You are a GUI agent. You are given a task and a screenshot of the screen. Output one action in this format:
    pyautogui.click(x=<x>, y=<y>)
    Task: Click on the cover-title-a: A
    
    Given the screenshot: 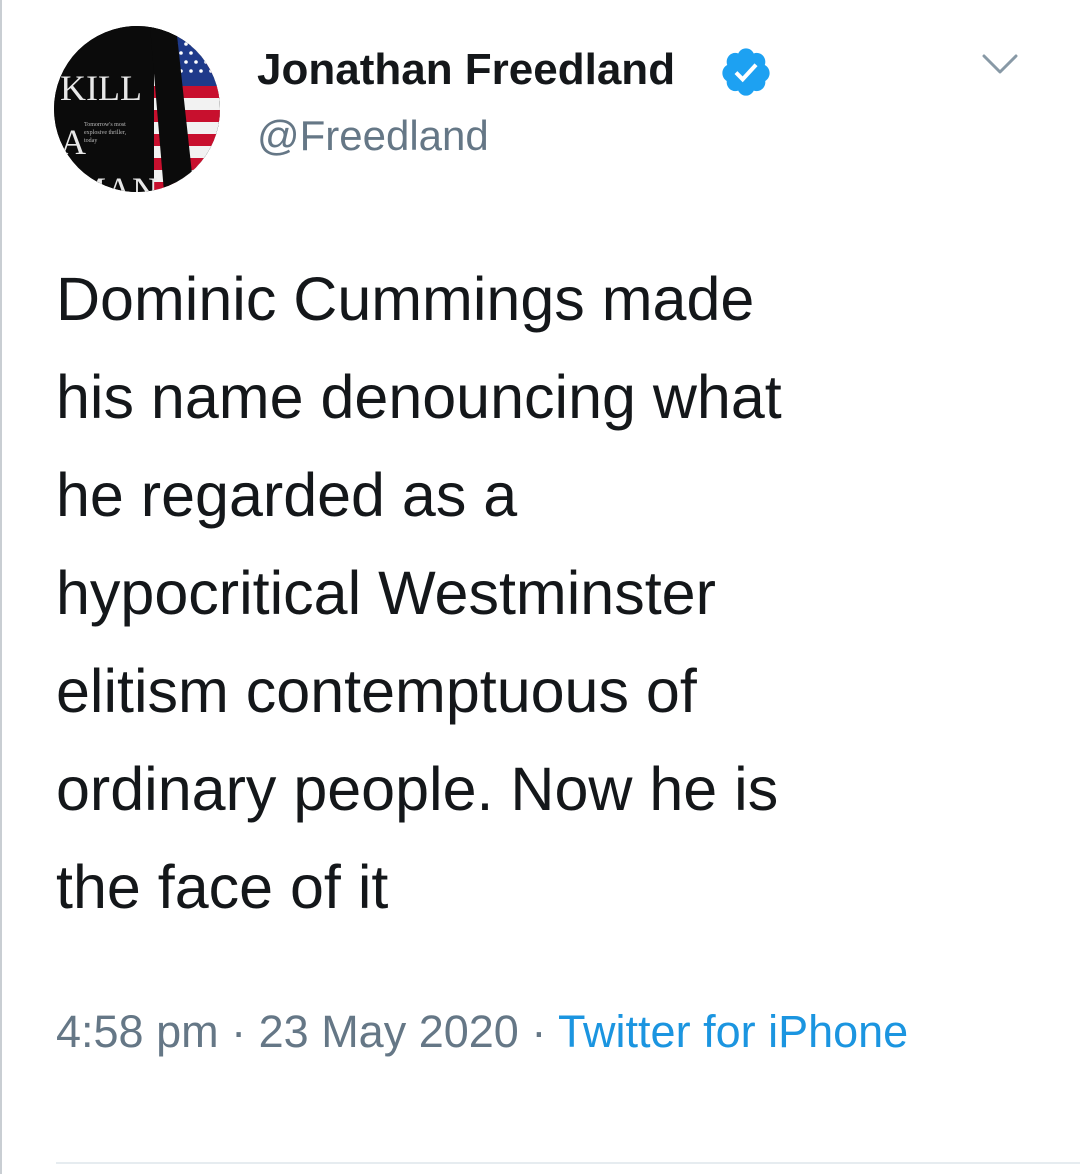 What is the action you would take?
    pyautogui.click(x=73, y=142)
    